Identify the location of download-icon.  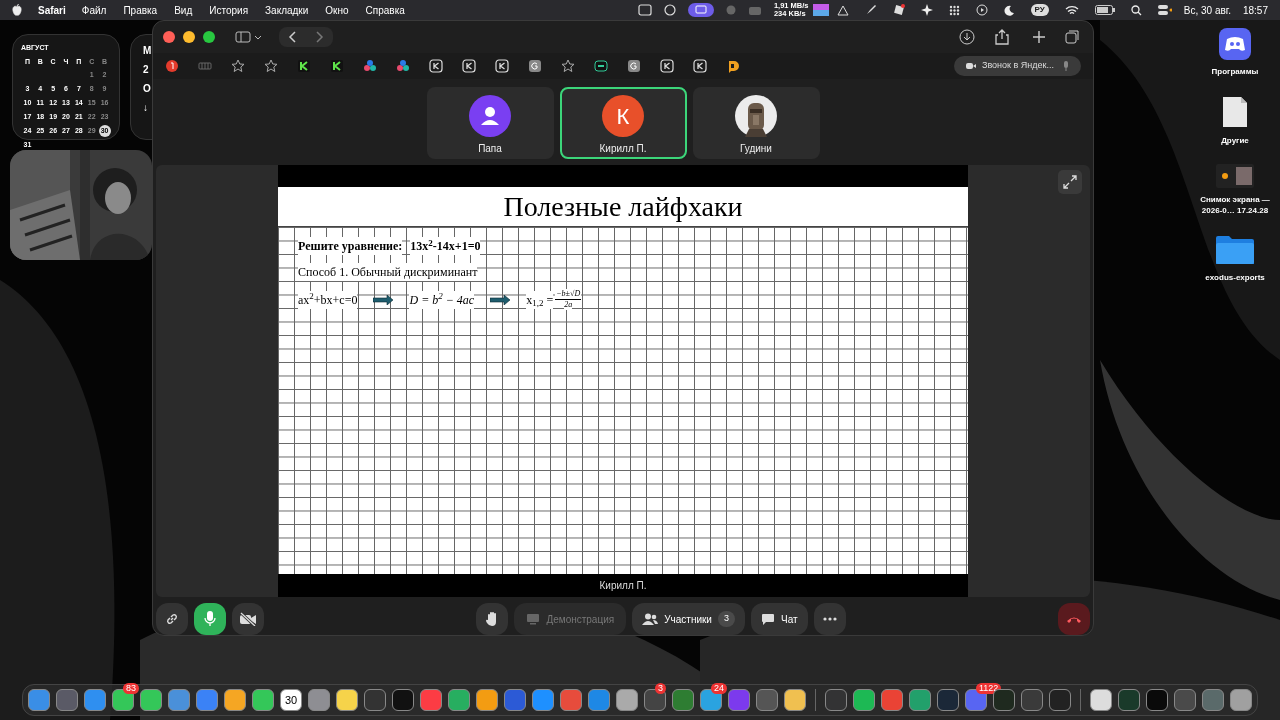
(967, 37).